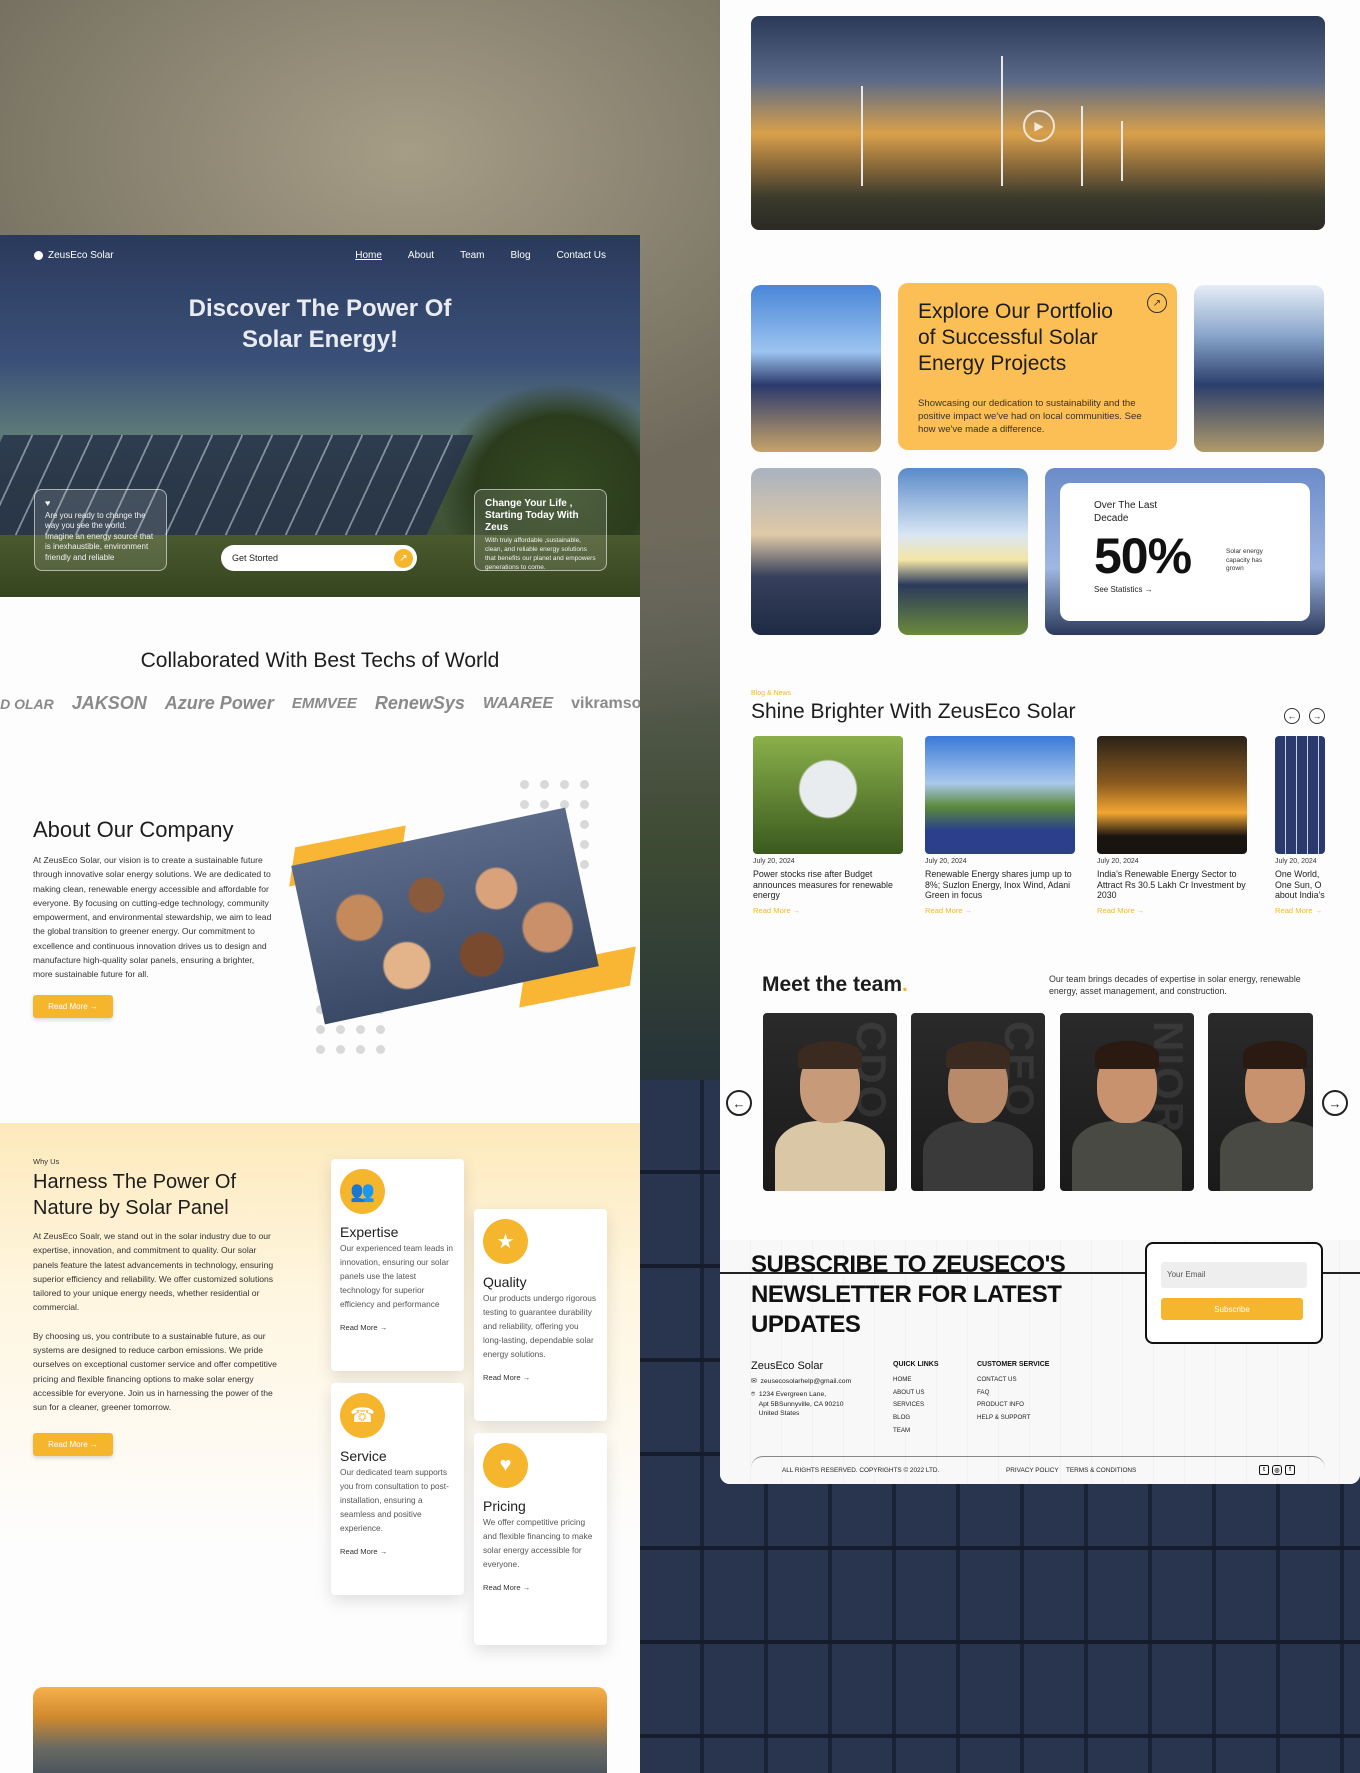 This screenshot has height=1773, width=1360. Describe the element at coordinates (978, 1102) in the screenshot. I see `team-member-card: CEO` at that location.